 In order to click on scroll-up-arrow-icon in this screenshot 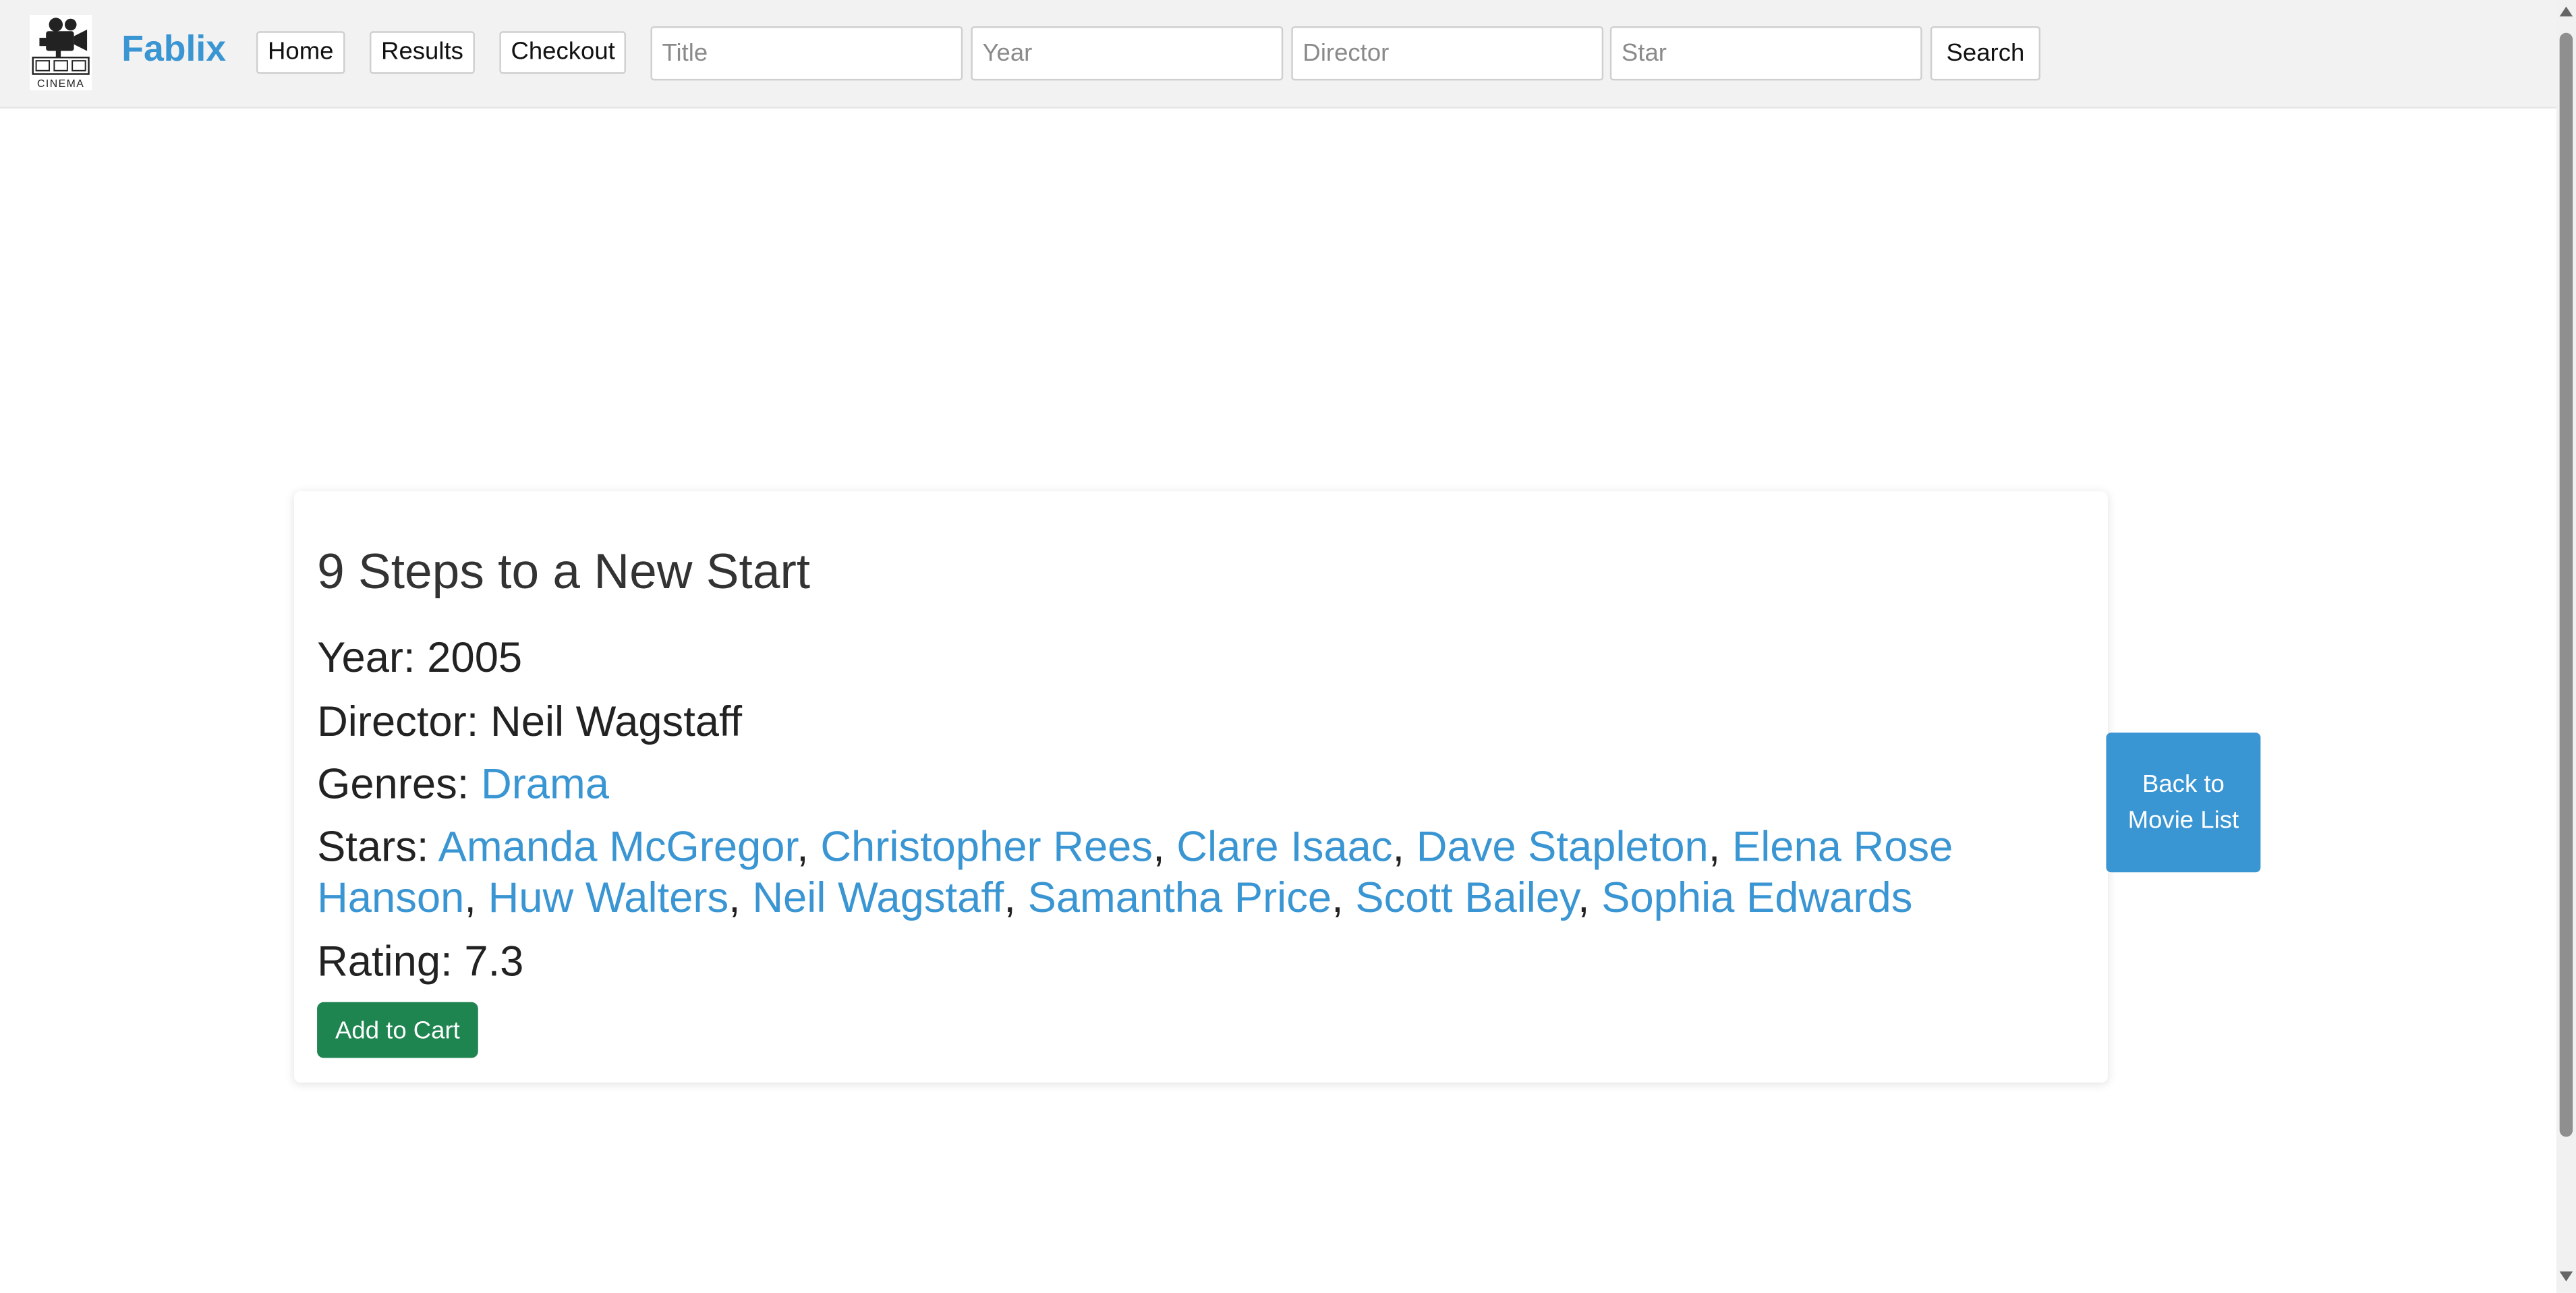, I will do `click(2566, 11)`.